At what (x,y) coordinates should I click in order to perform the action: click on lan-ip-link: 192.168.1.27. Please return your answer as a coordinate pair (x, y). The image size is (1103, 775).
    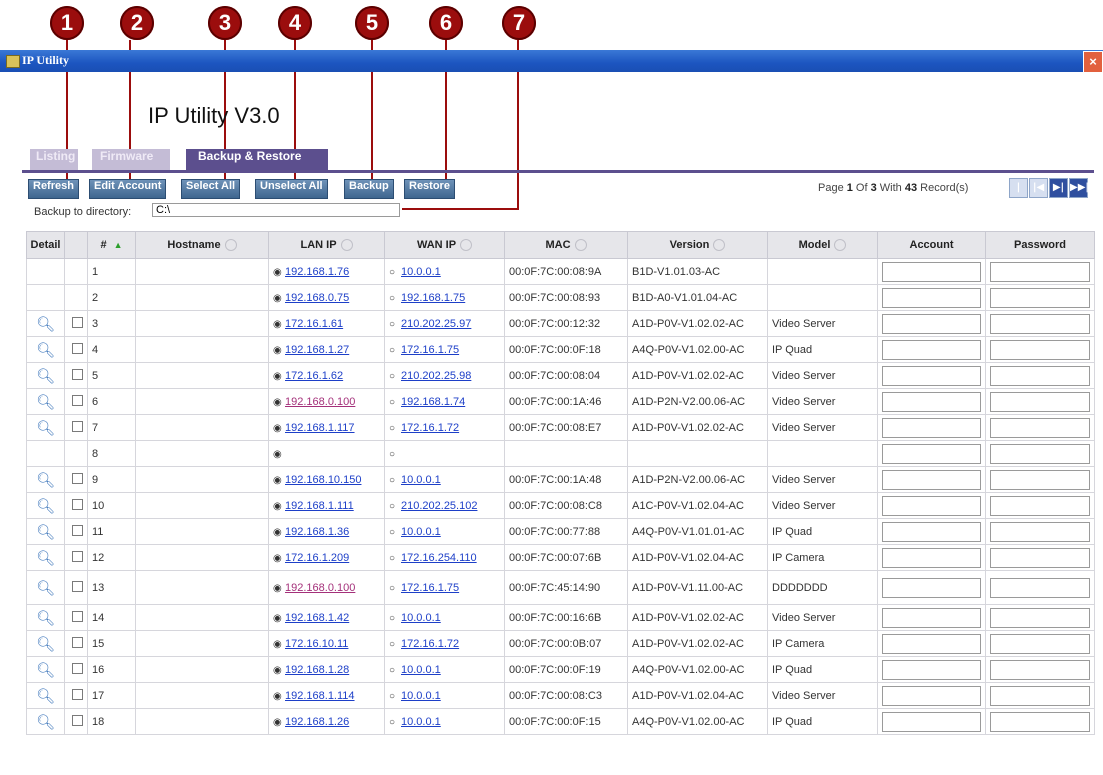
    Looking at the image, I should click on (317, 350).